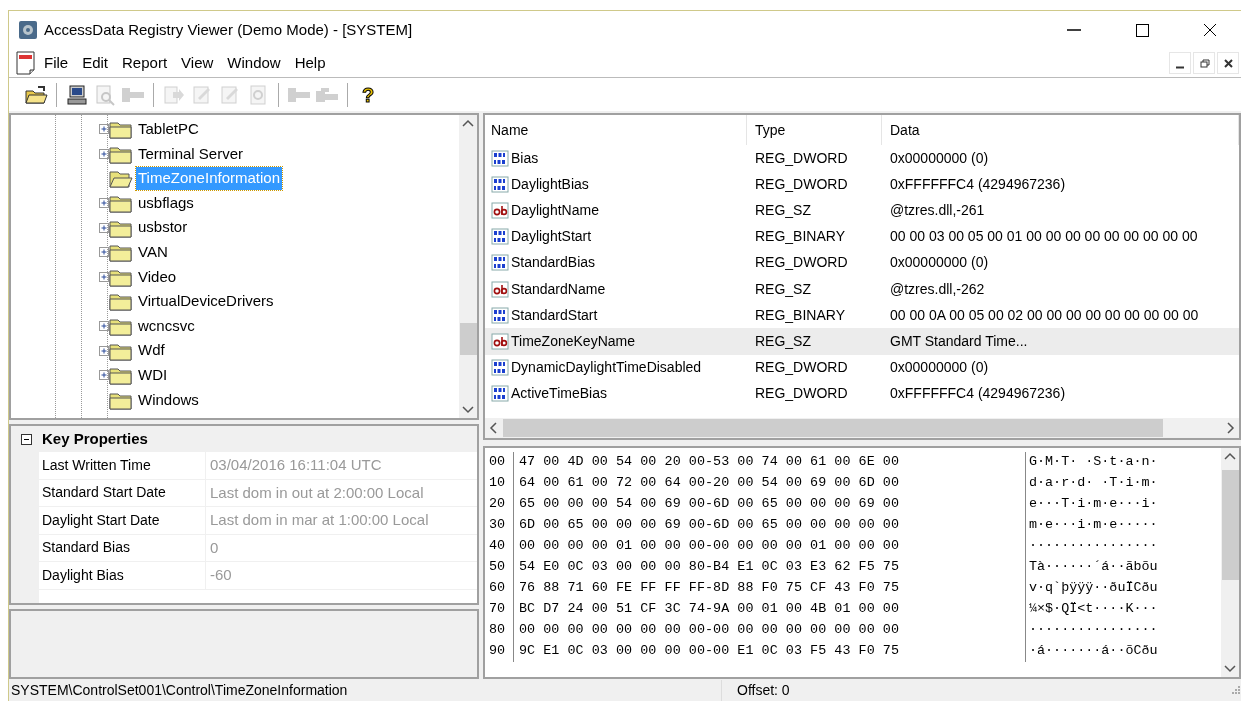 This screenshot has height=701, width=1241. Describe the element at coordinates (939, 263) in the screenshot. I see `value-data: 0x00000000 (0)` at that location.